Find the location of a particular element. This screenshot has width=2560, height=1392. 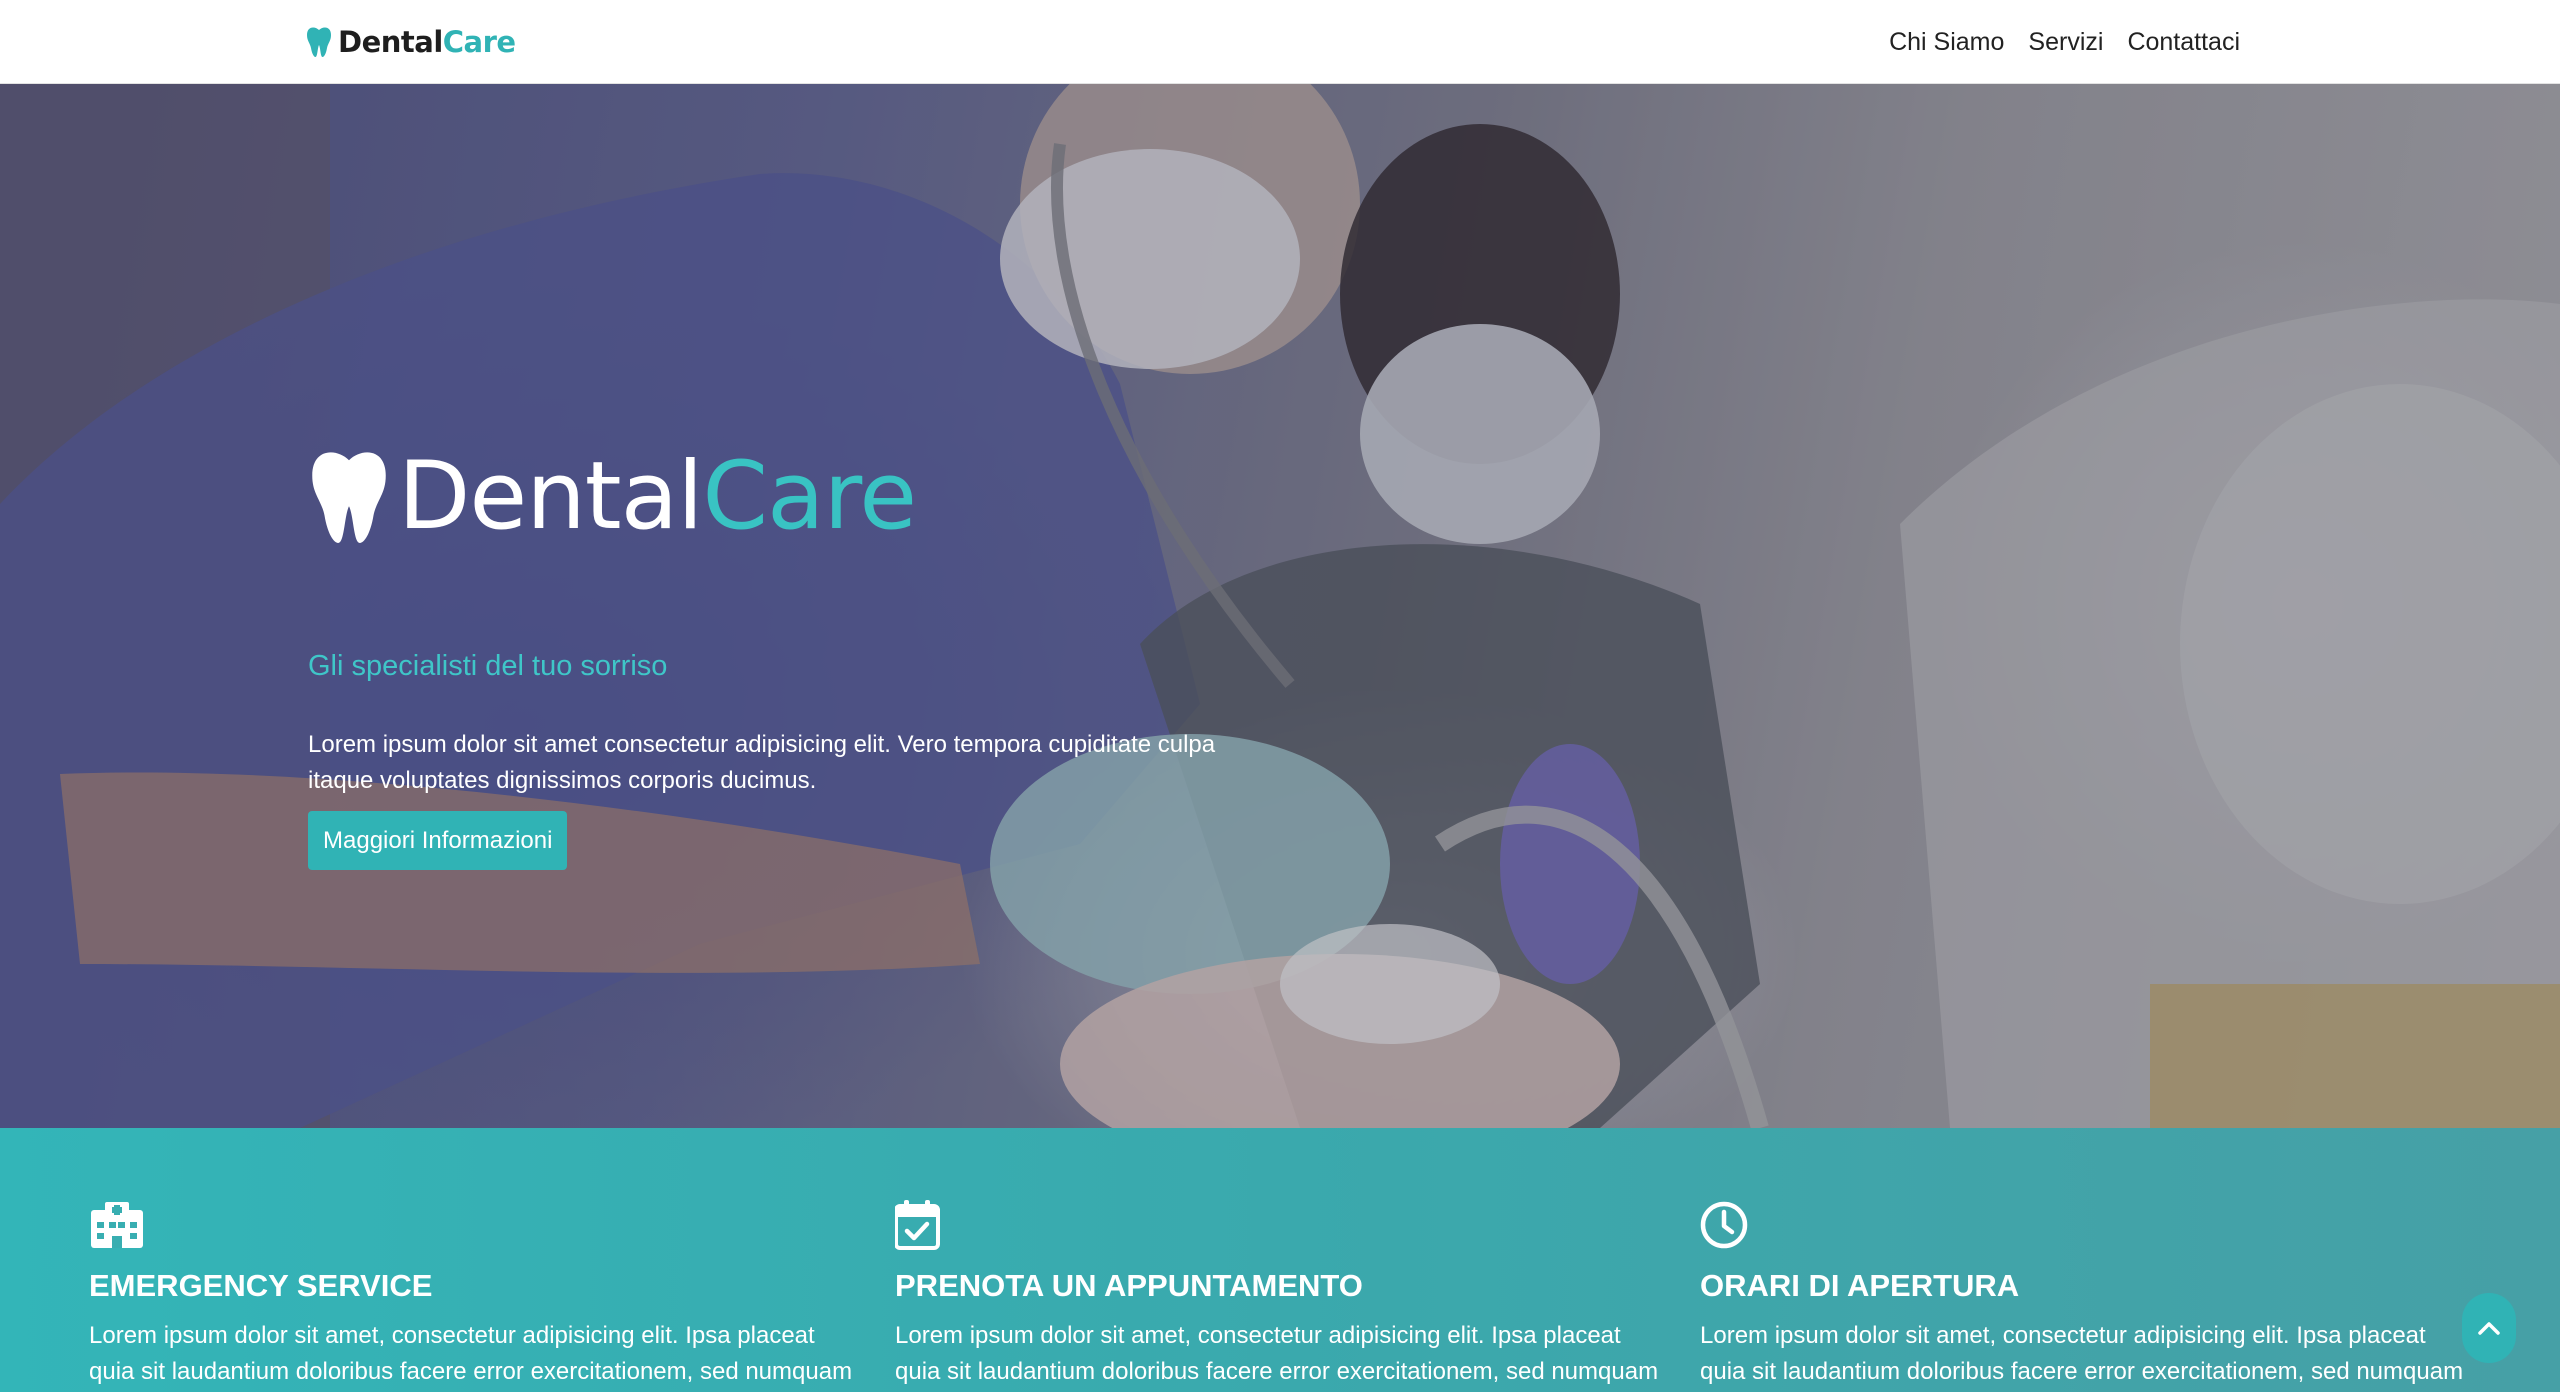

chevron-up-icon is located at coordinates (2489, 1328).